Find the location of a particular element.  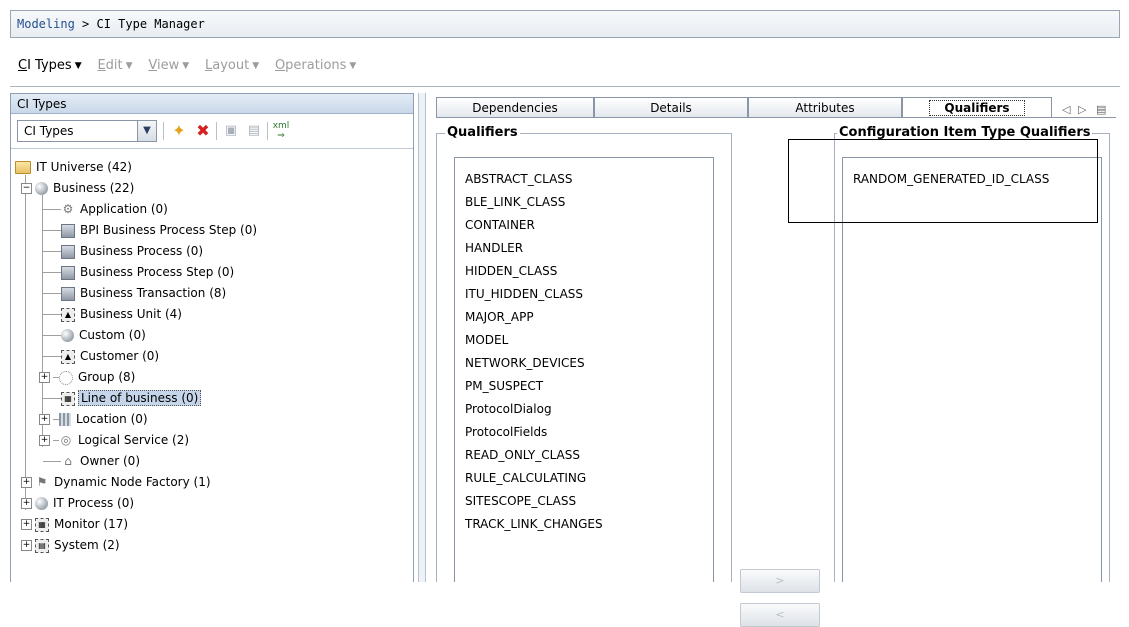

new-ci-type-icon: ✦ is located at coordinates (179, 131).